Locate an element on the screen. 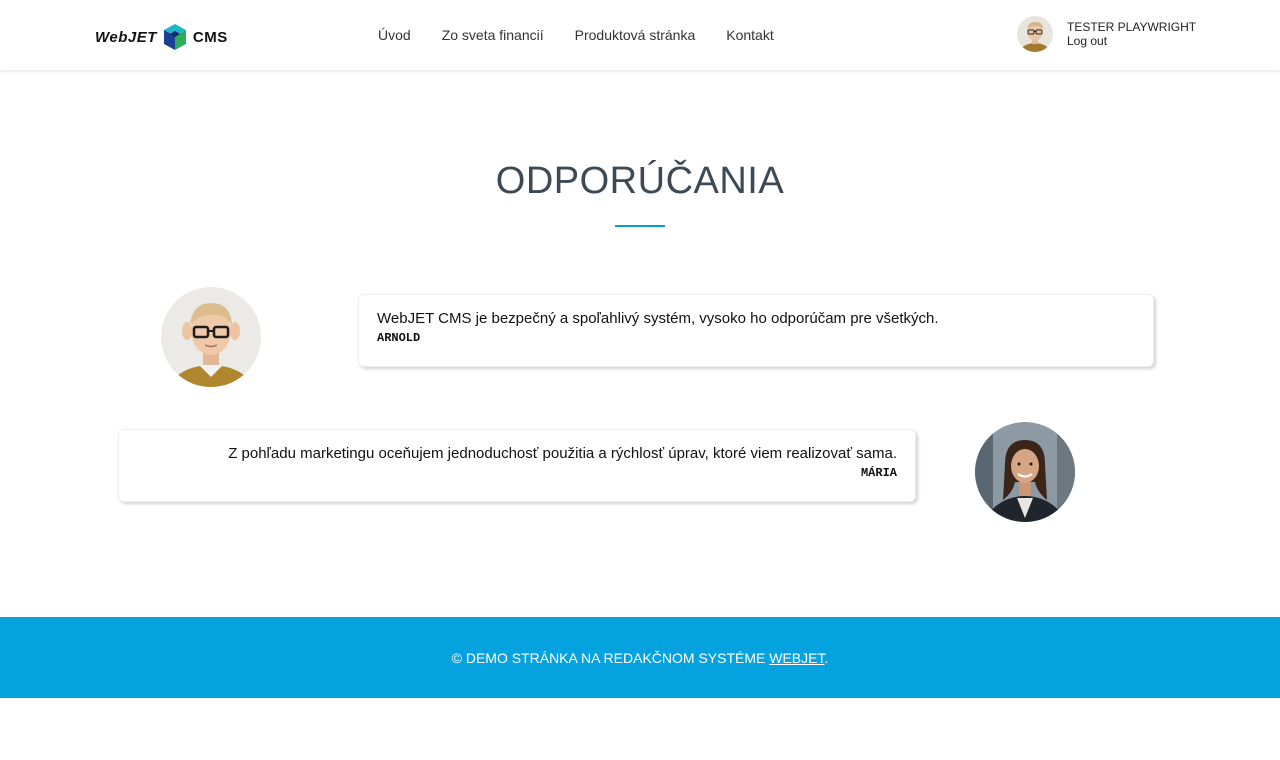 The image size is (1280, 760). footer-suffix: . is located at coordinates (826, 657).